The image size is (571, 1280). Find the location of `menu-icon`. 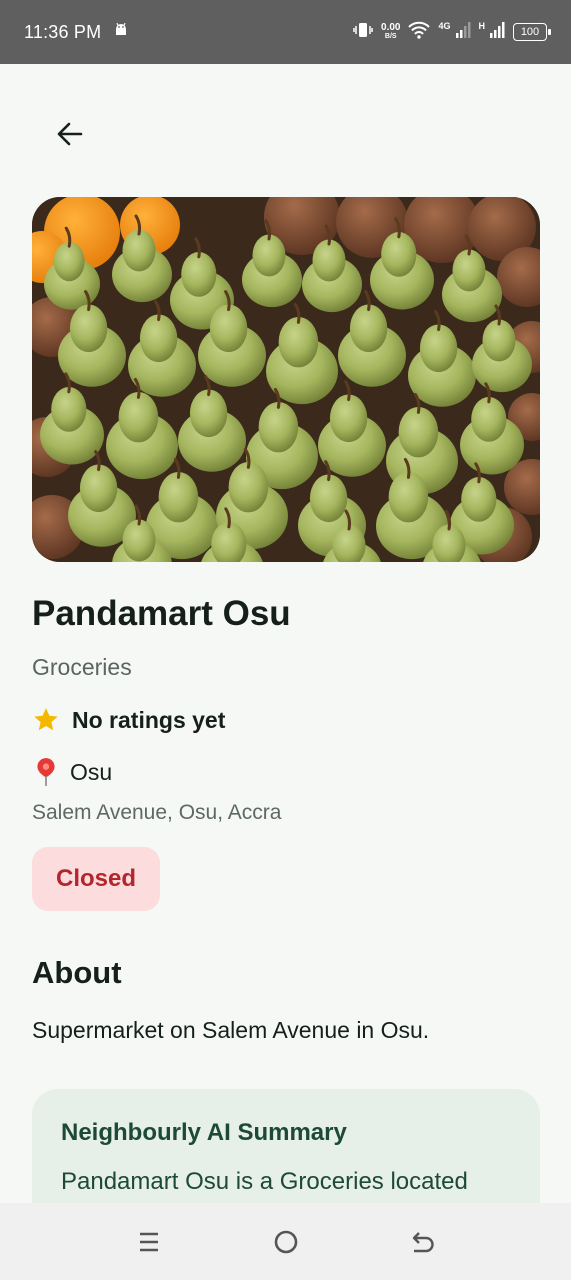

menu-icon is located at coordinates (148, 1241).